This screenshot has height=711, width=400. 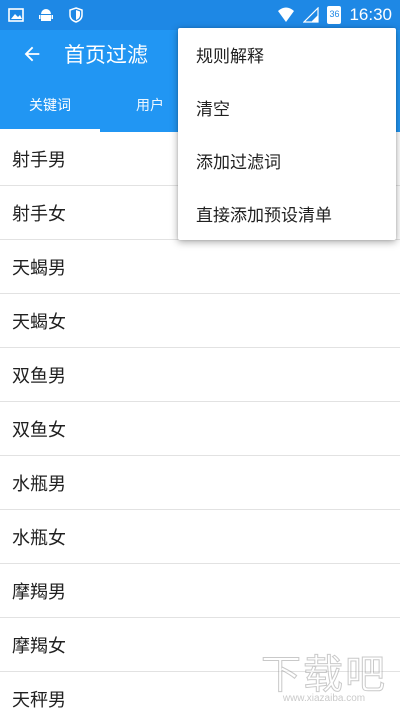 I want to click on menu-item-add-preset-list: 直接添加预设清单, so click(x=287, y=213).